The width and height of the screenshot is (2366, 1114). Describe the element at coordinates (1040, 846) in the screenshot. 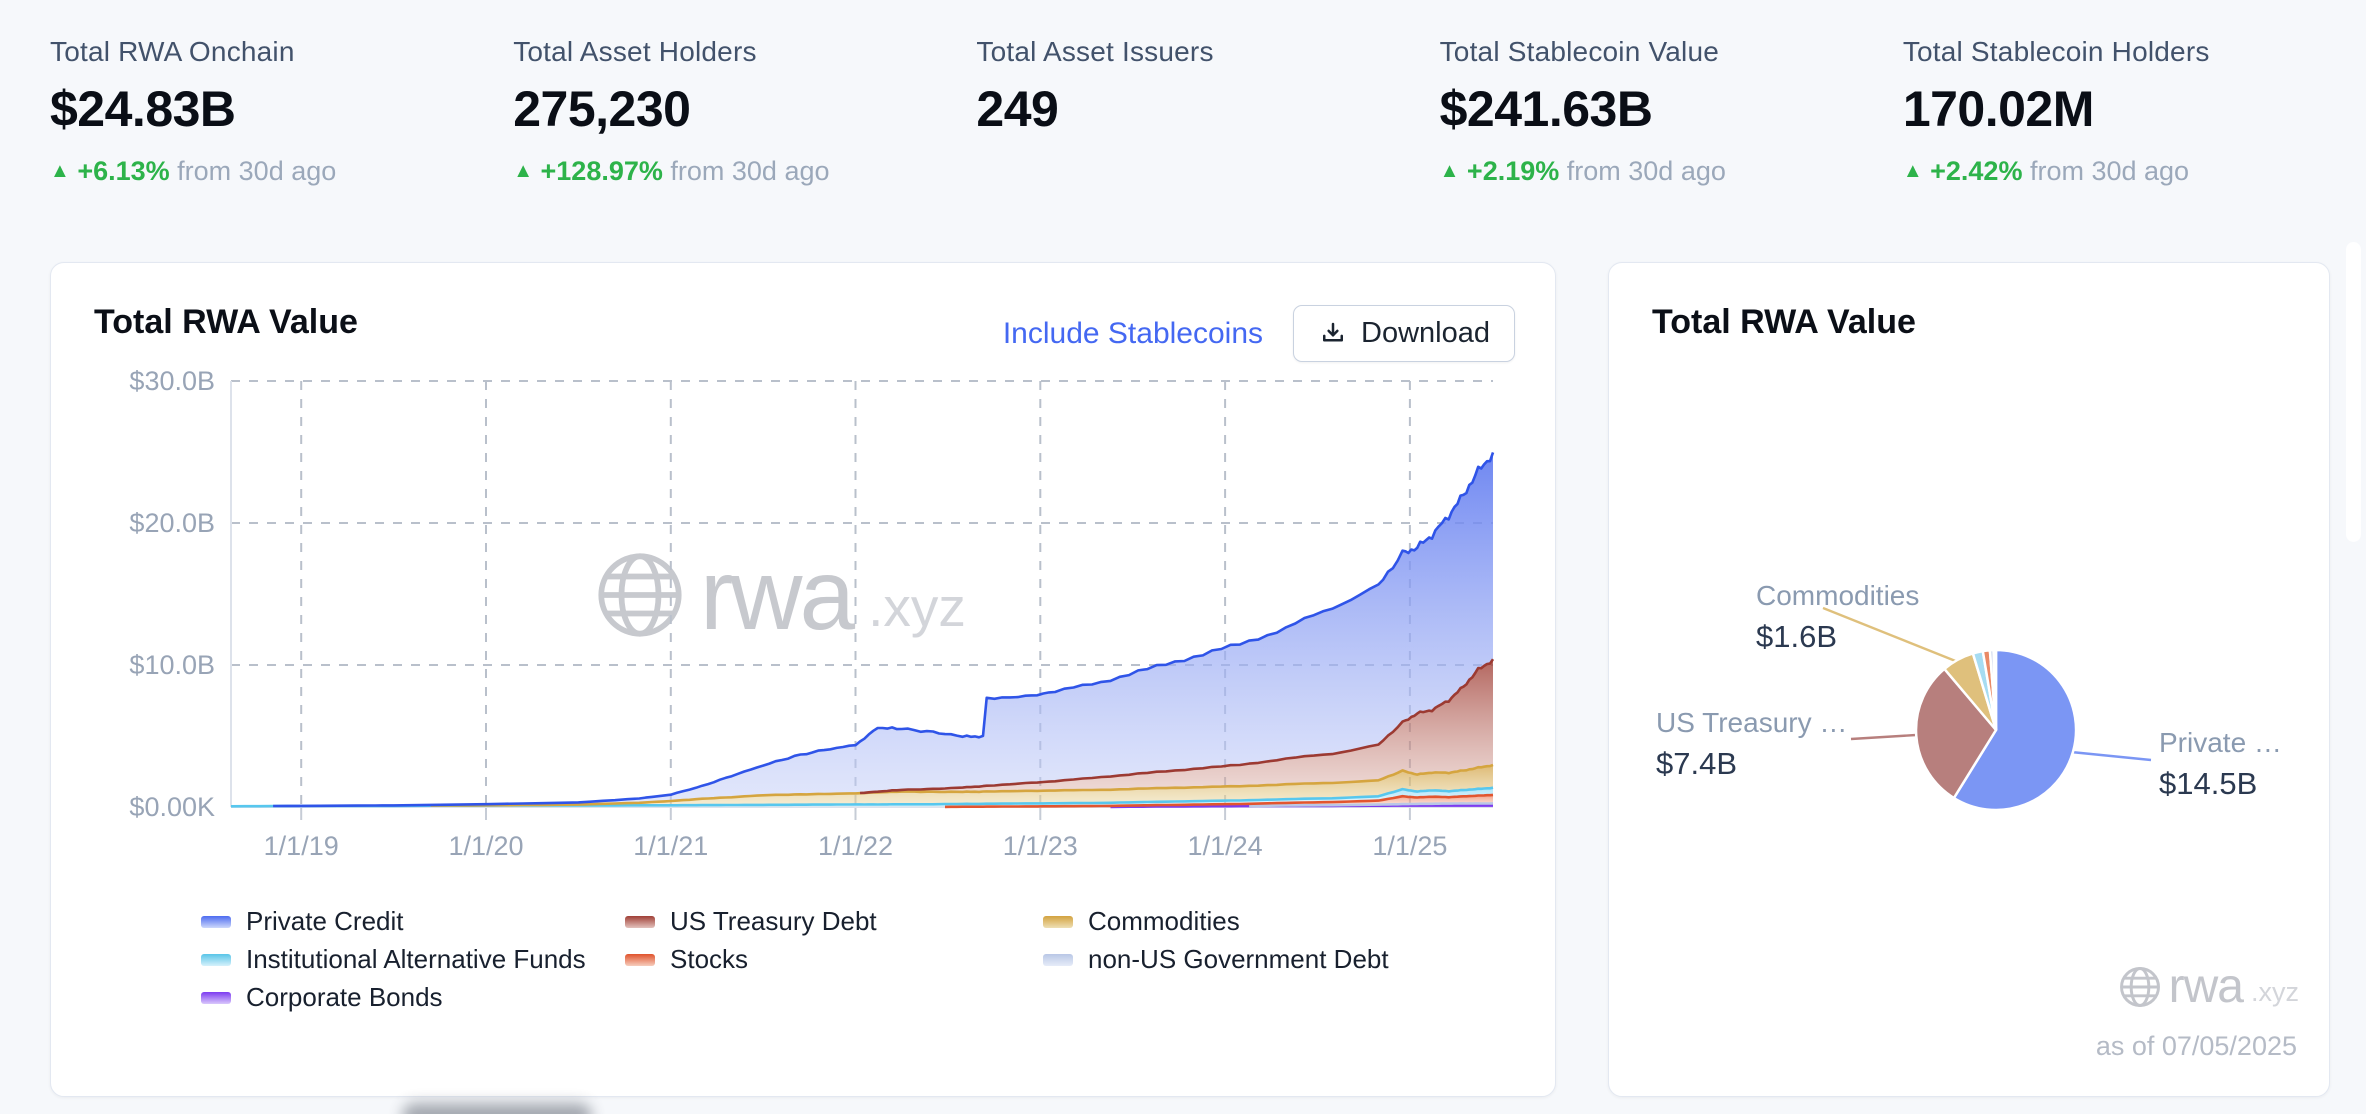

I see `svg-text: 1/1/23` at that location.